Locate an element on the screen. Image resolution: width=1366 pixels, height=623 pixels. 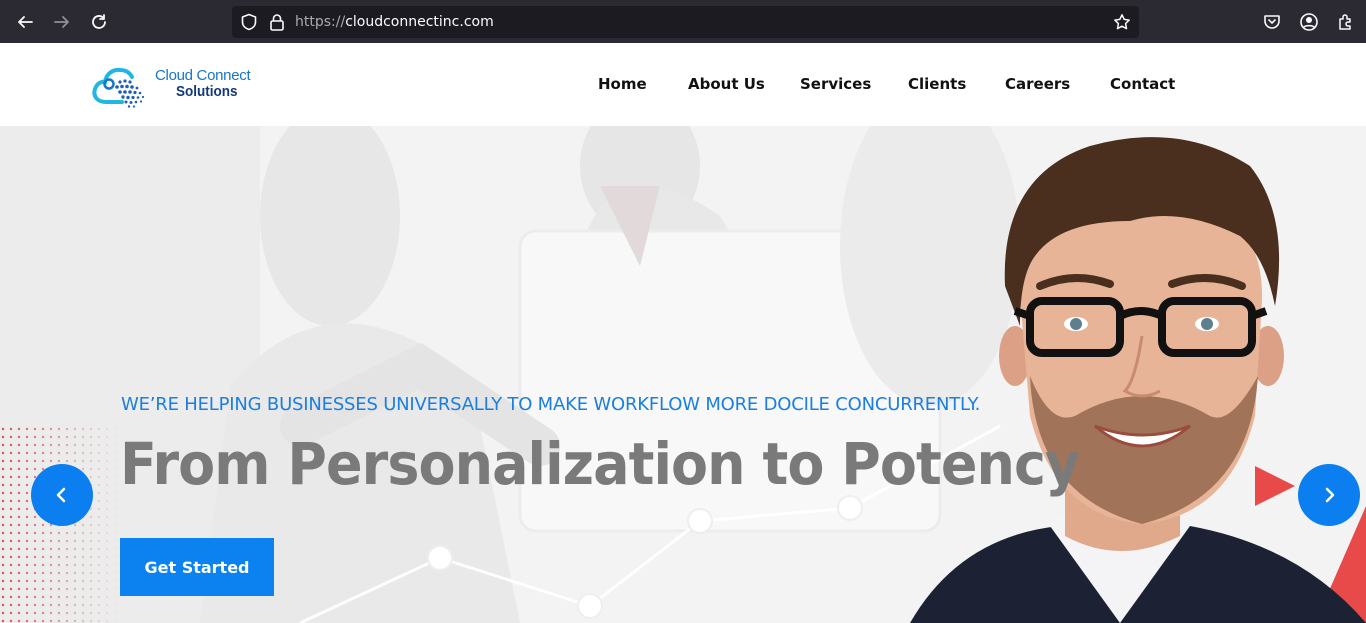
chevron-left-icon is located at coordinates (61, 495).